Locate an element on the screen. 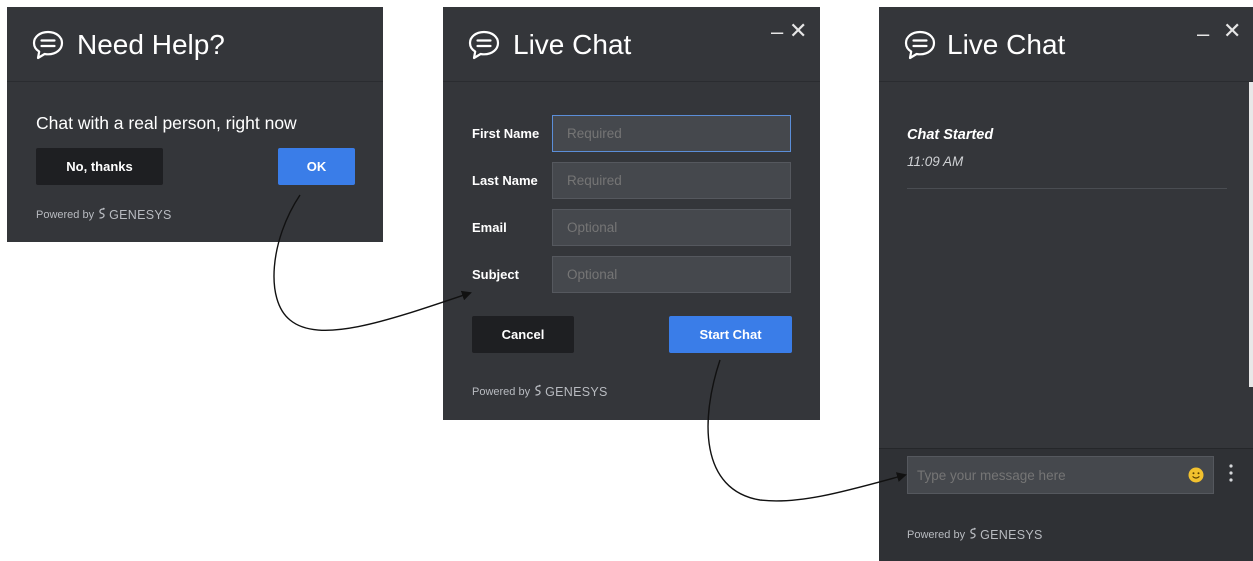  last-name-label: Last Name is located at coordinates (505, 180).